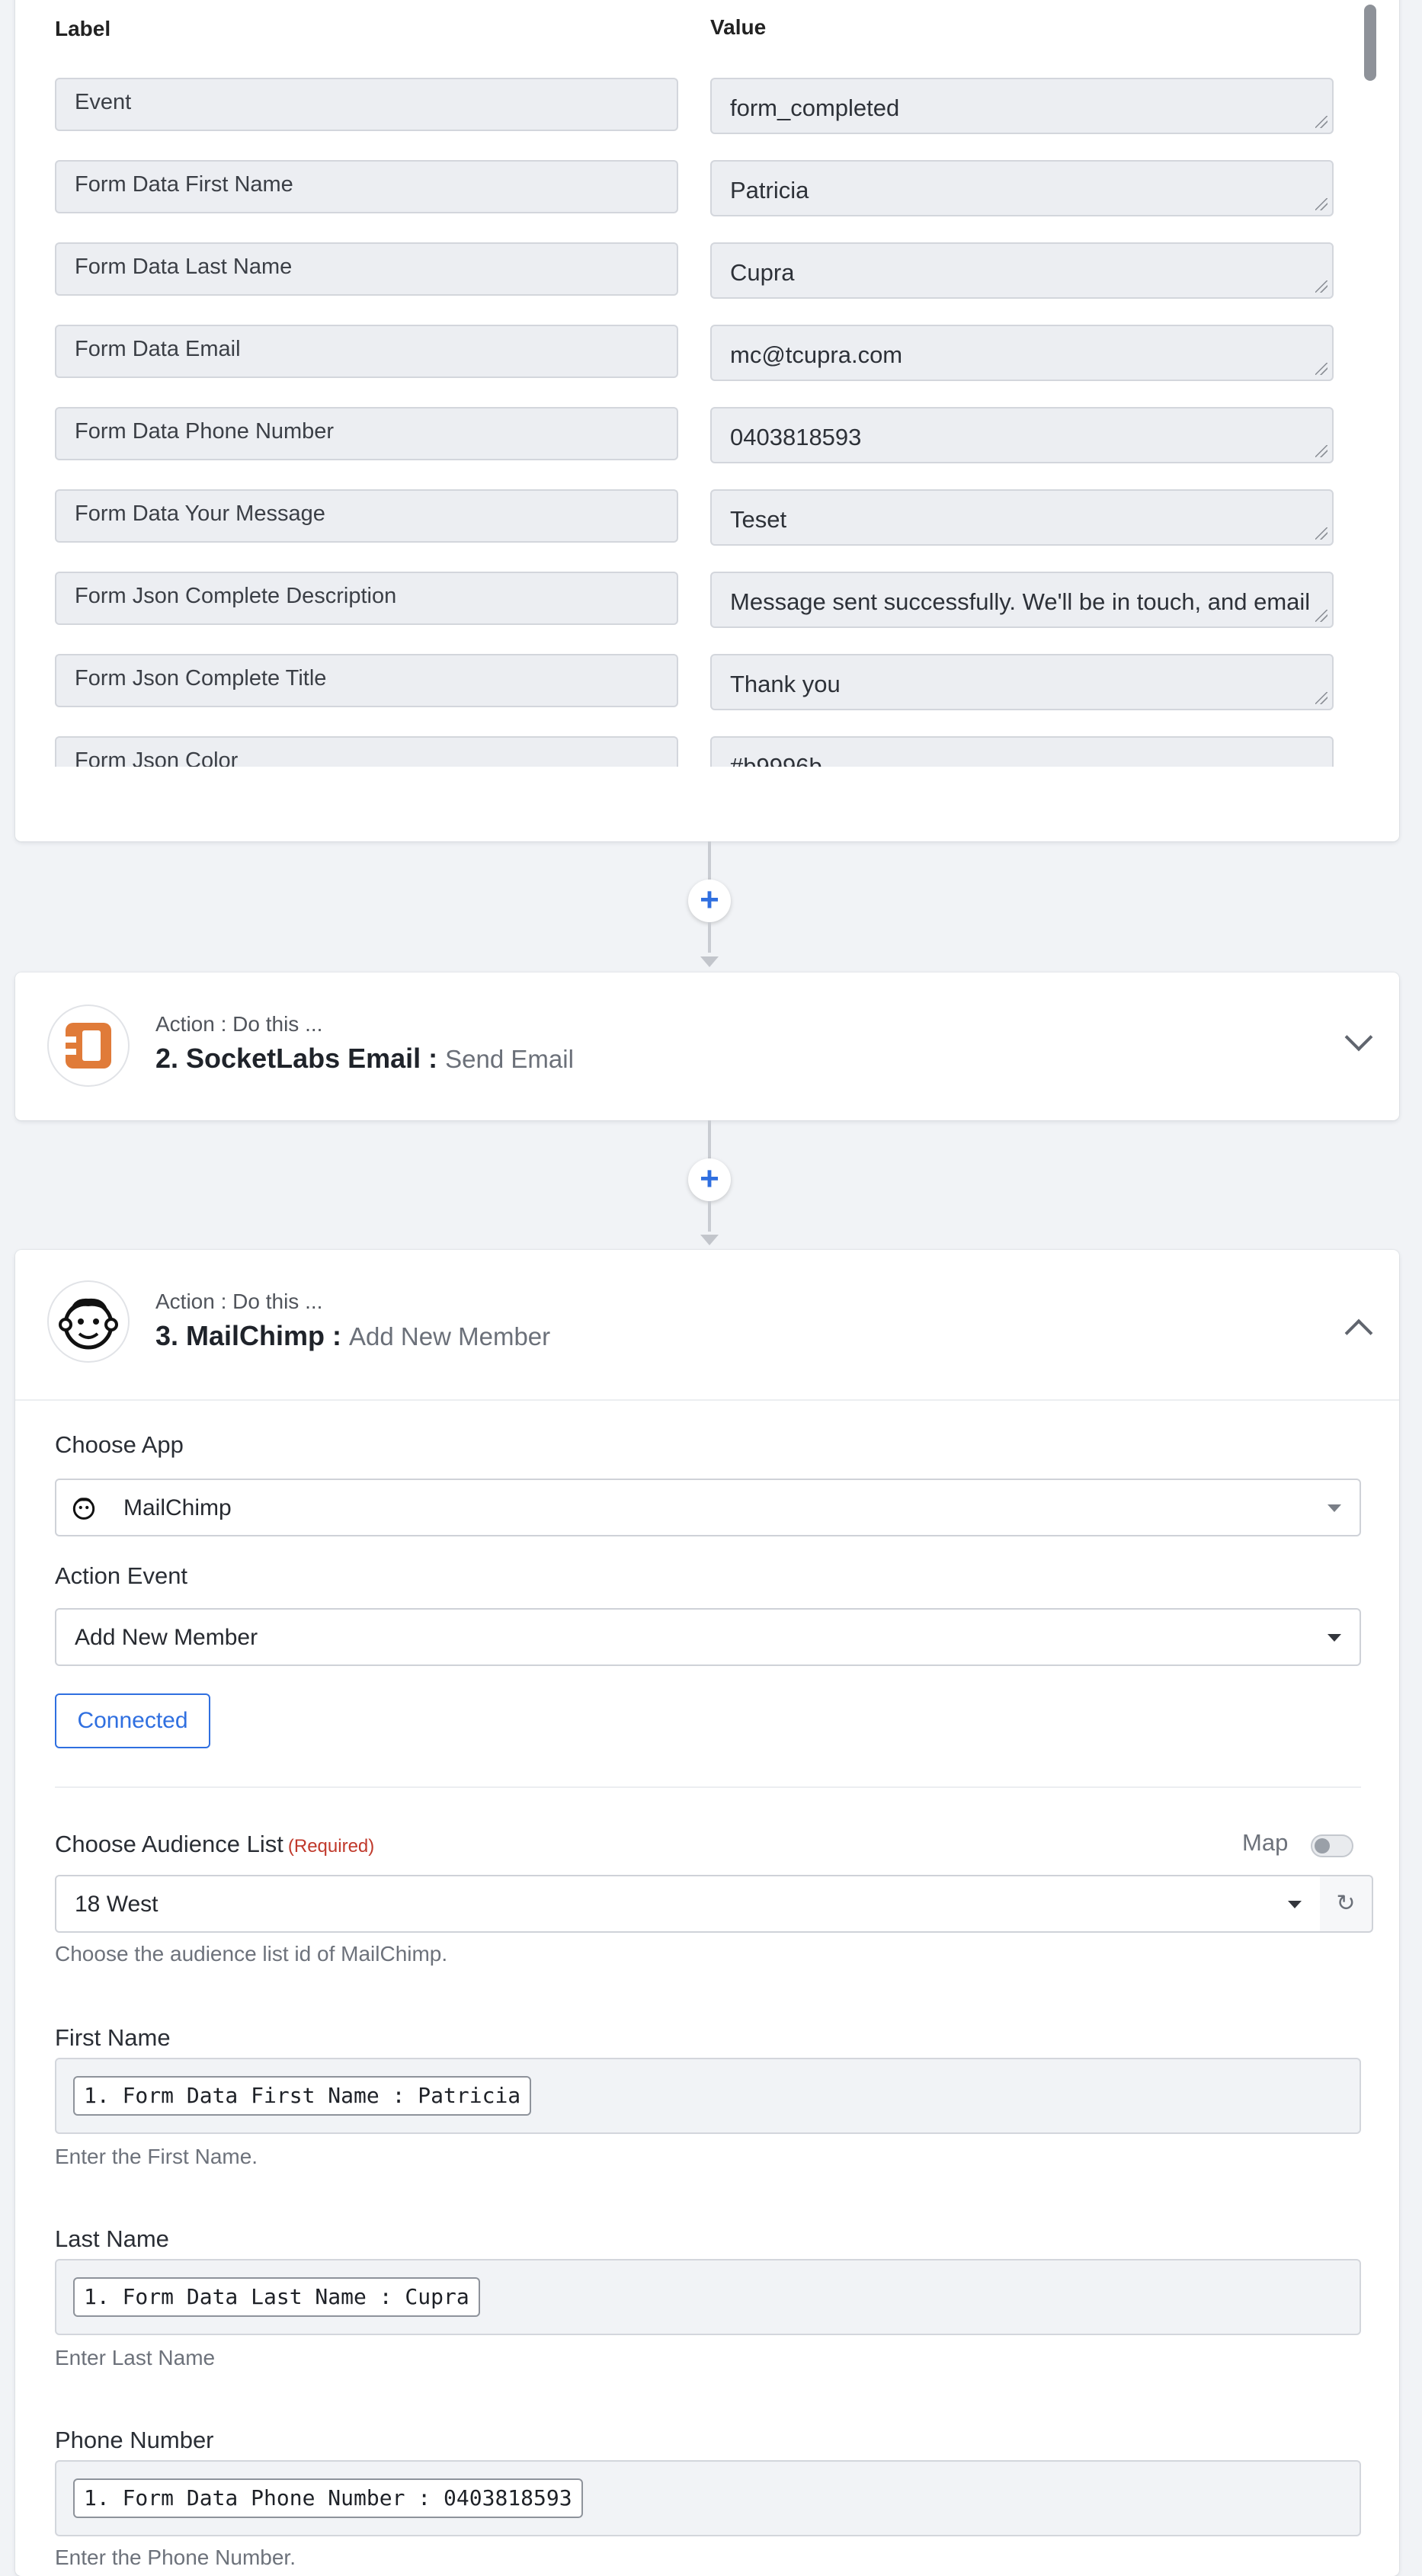 This screenshot has width=1422, height=2576. Describe the element at coordinates (1022, 682) in the screenshot. I see `mapping-value: Thank you` at that location.